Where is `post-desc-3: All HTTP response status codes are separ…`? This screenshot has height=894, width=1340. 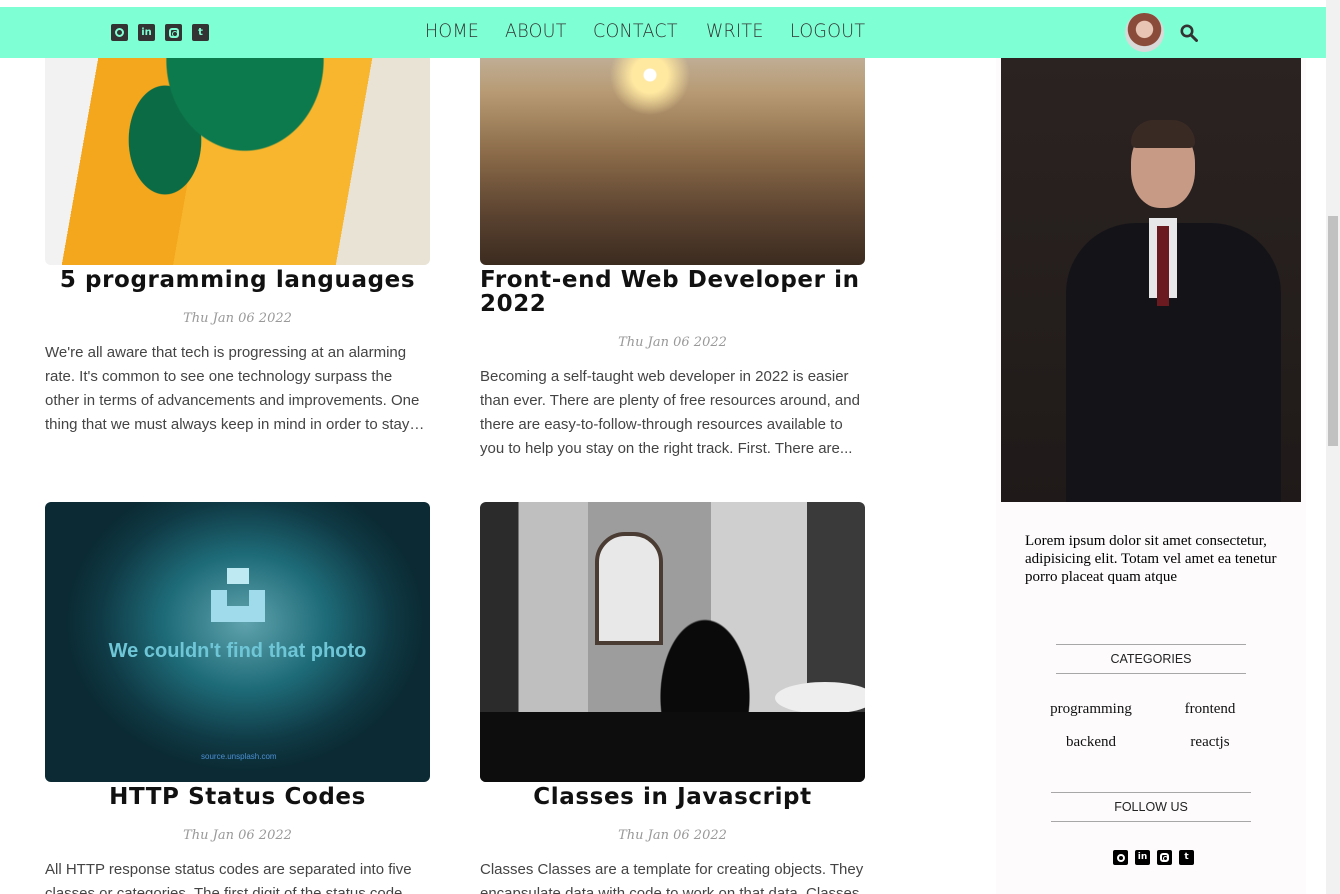
post-desc-3: All HTTP response status codes are separ… is located at coordinates (228, 877).